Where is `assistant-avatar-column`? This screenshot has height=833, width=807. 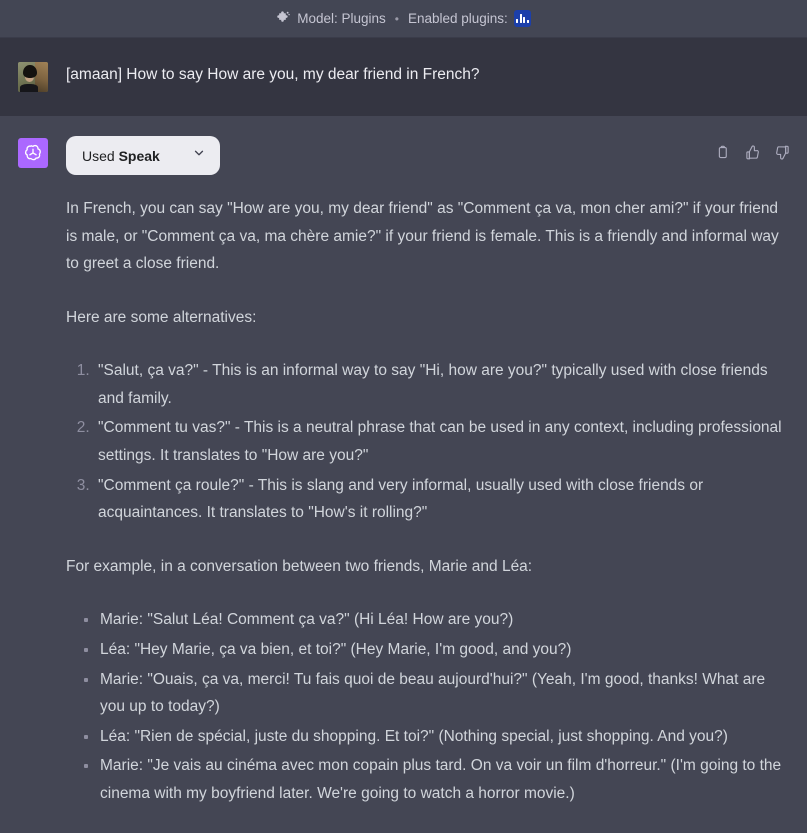 assistant-avatar-column is located at coordinates (33, 484).